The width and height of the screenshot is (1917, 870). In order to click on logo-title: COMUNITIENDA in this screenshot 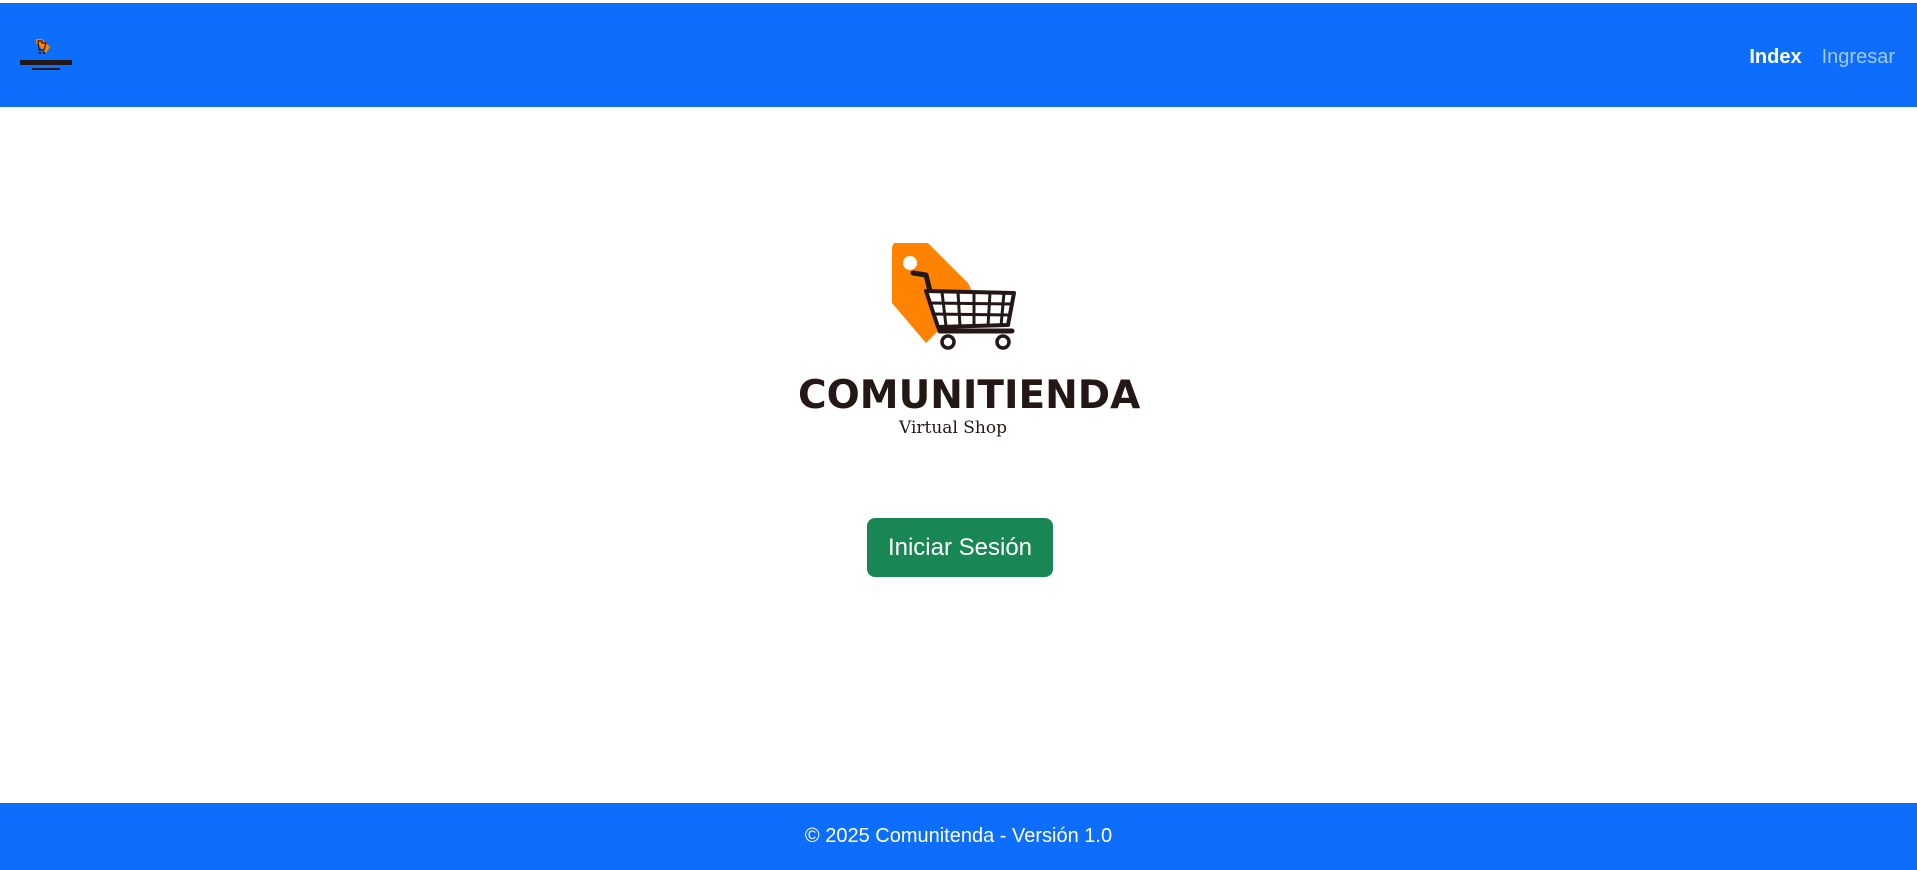, I will do `click(969, 395)`.